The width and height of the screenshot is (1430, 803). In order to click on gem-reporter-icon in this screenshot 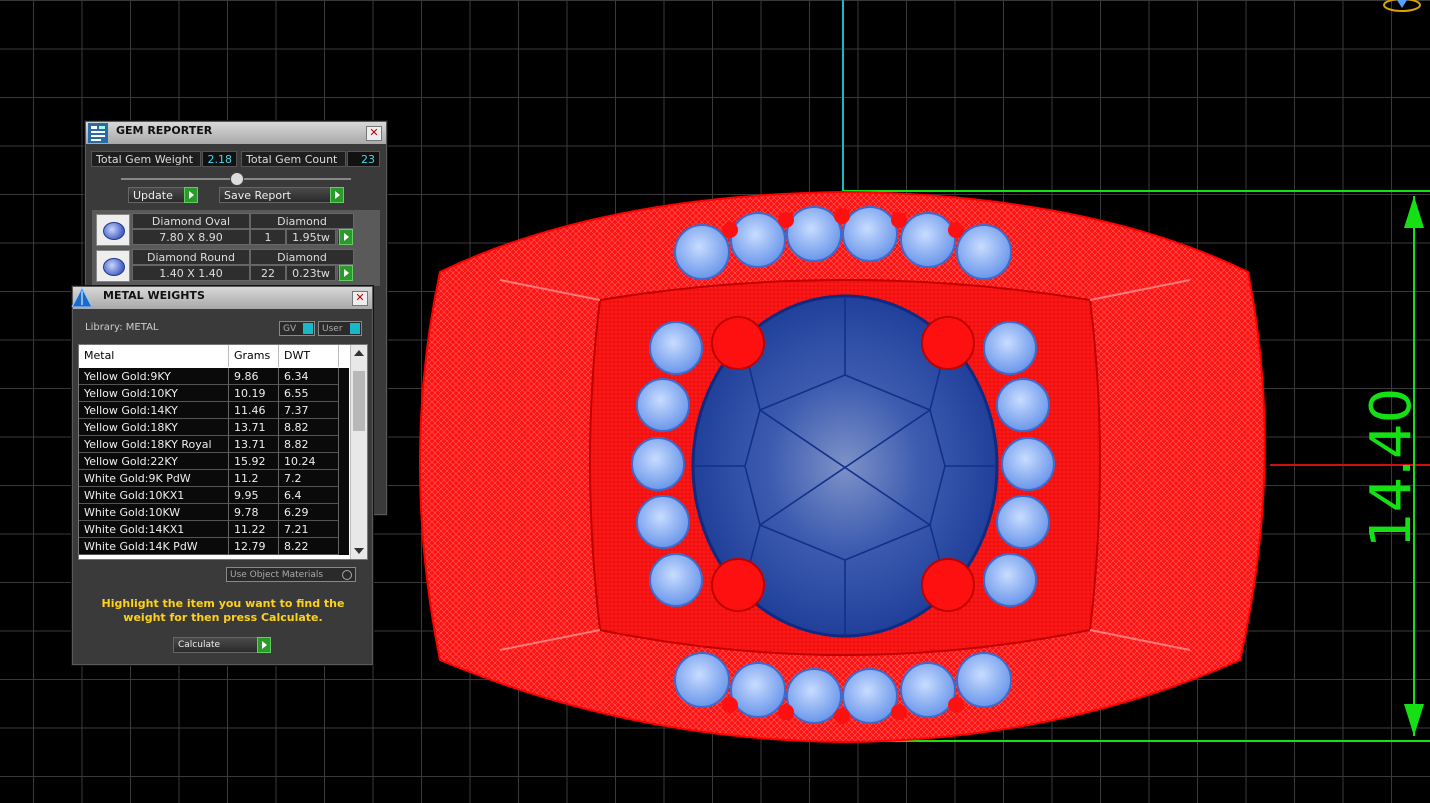, I will do `click(98, 133)`.